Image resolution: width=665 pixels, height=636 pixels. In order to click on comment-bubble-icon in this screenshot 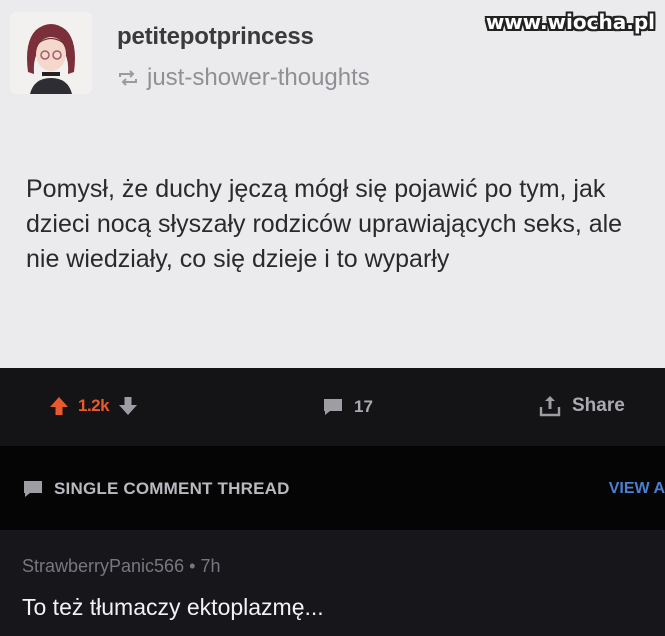, I will do `click(333, 407)`.